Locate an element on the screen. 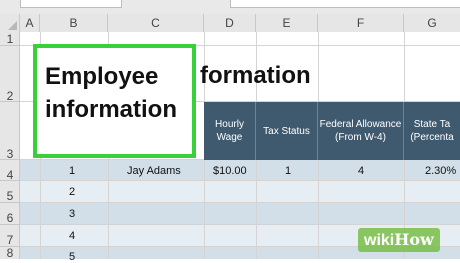  sheet-title-visible: formation is located at coordinates (255, 76).